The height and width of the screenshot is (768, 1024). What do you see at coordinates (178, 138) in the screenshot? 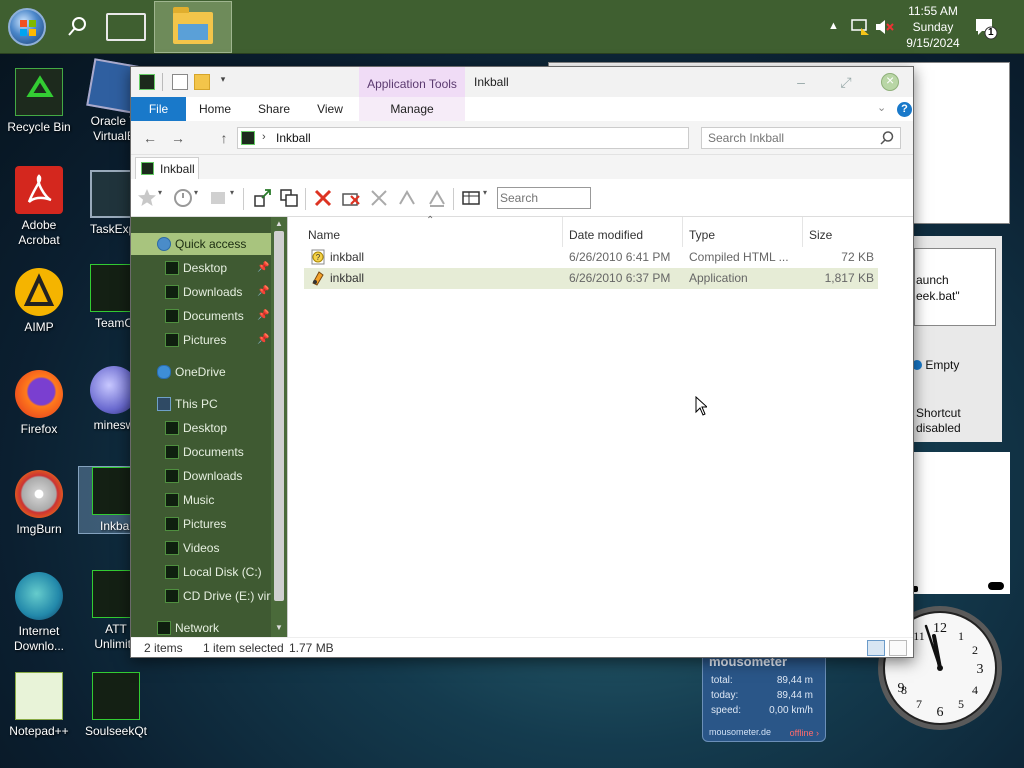
I see `forward-button: →` at bounding box center [178, 138].